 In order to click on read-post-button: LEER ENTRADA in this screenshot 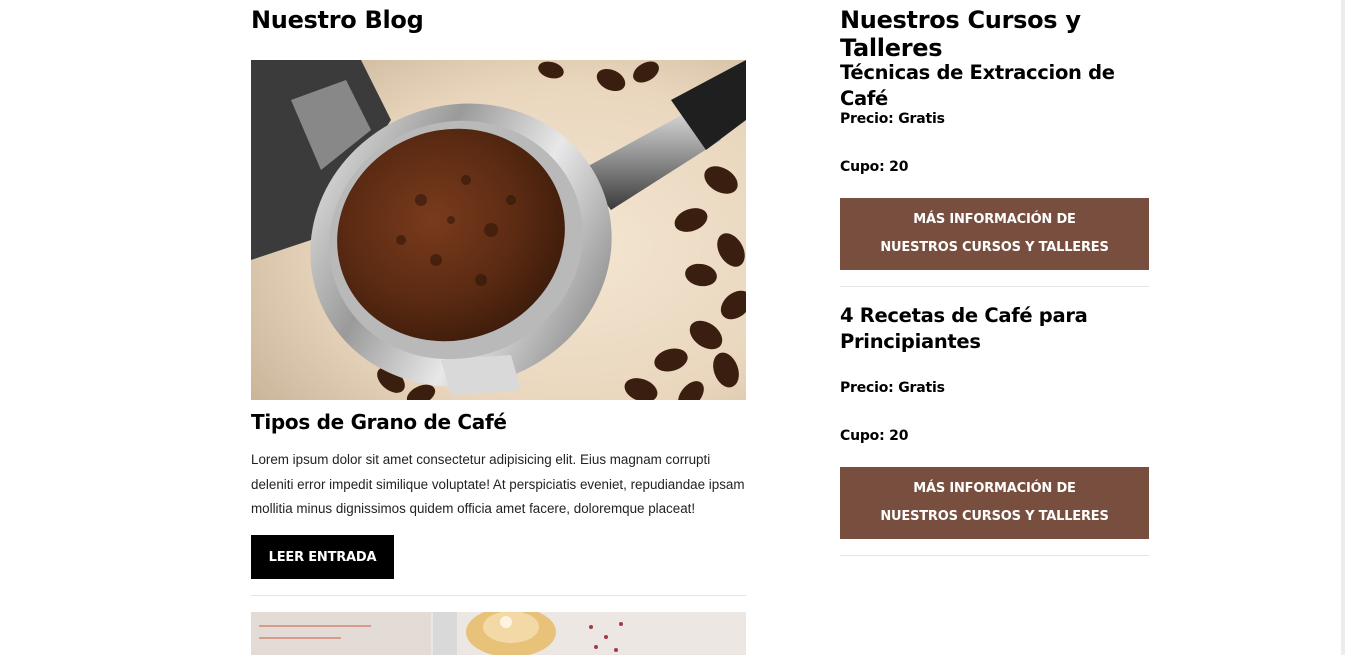, I will do `click(322, 557)`.